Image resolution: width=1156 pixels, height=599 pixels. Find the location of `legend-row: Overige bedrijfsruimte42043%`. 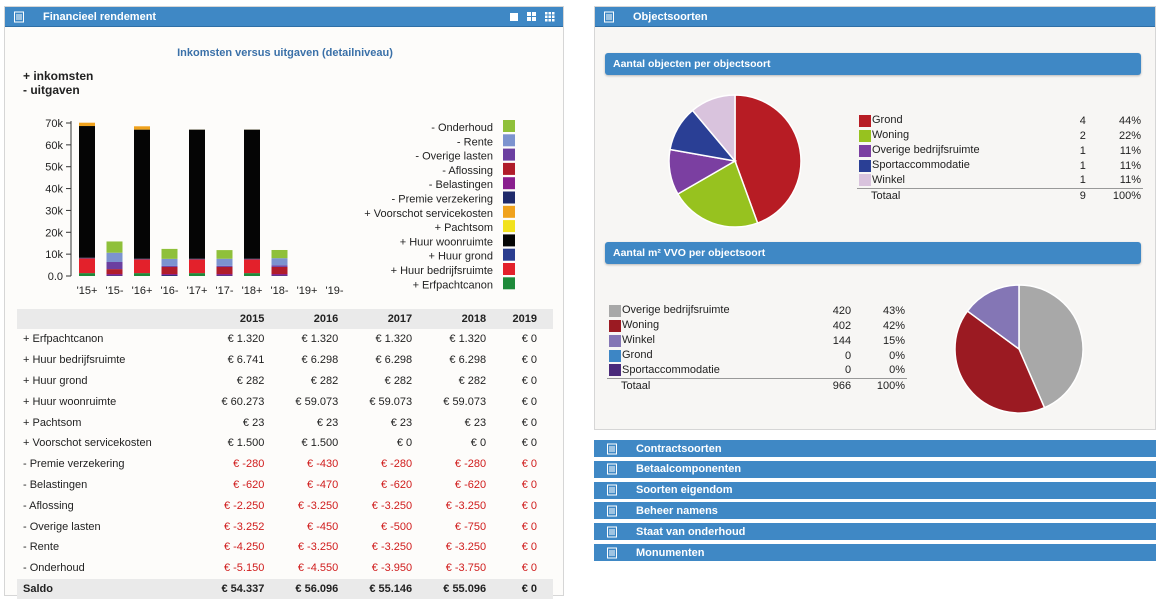

legend-row: Overige bedrijfsruimte42043% is located at coordinates (757, 310).